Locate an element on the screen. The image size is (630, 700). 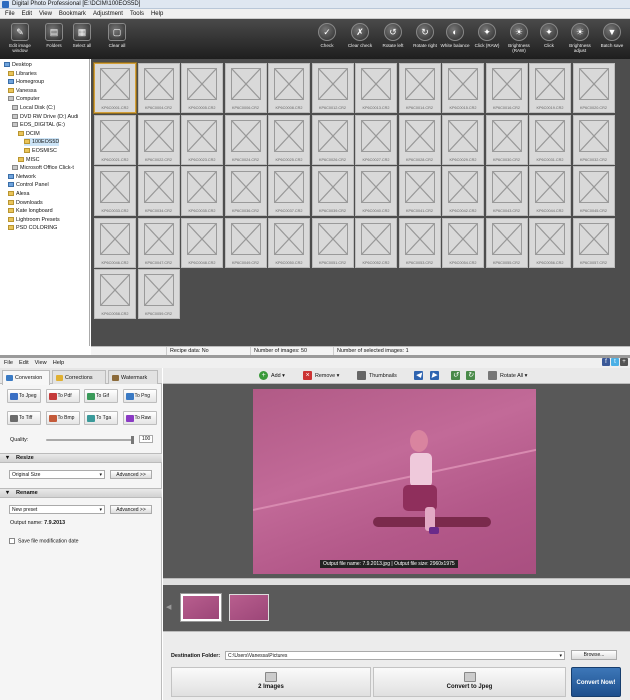
remove-button: × Remove ▾ is located at coordinates (321, 376).